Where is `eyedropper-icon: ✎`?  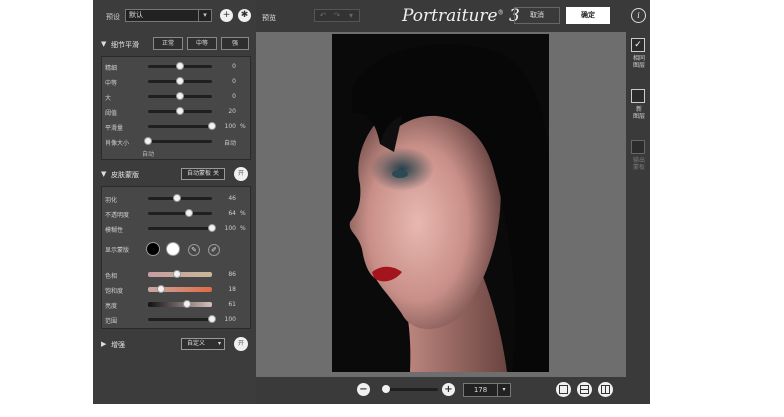 eyedropper-icon: ✎ is located at coordinates (194, 250).